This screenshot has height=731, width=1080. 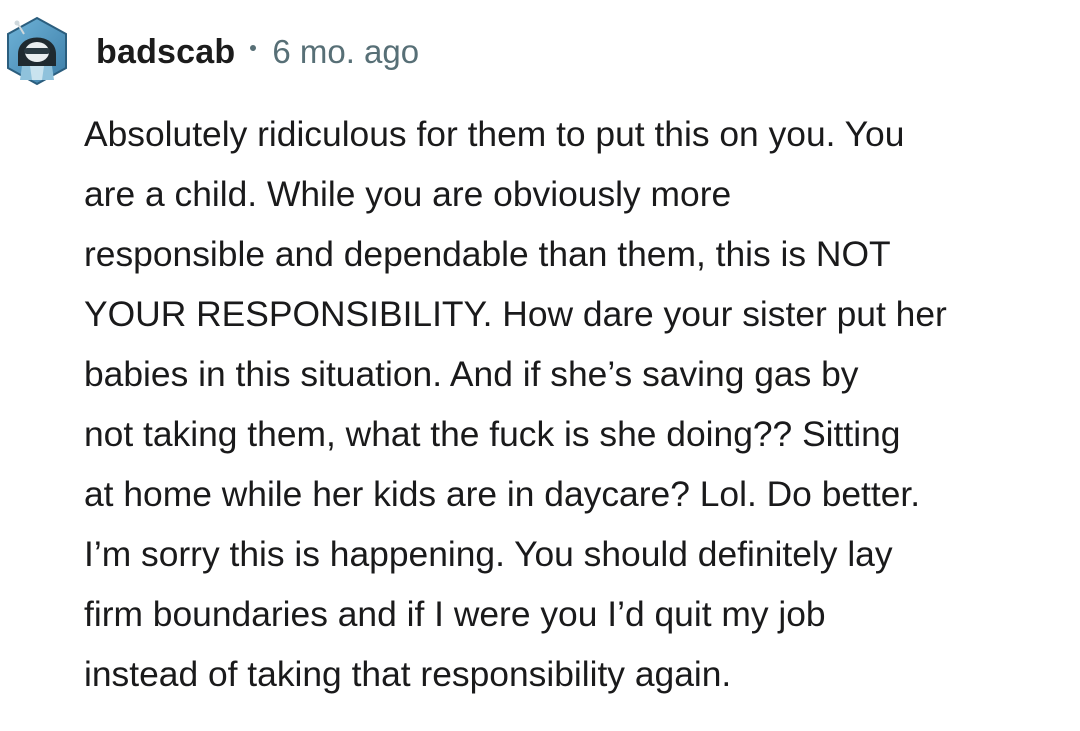 I want to click on meta-separator-dot, so click(x=253, y=48).